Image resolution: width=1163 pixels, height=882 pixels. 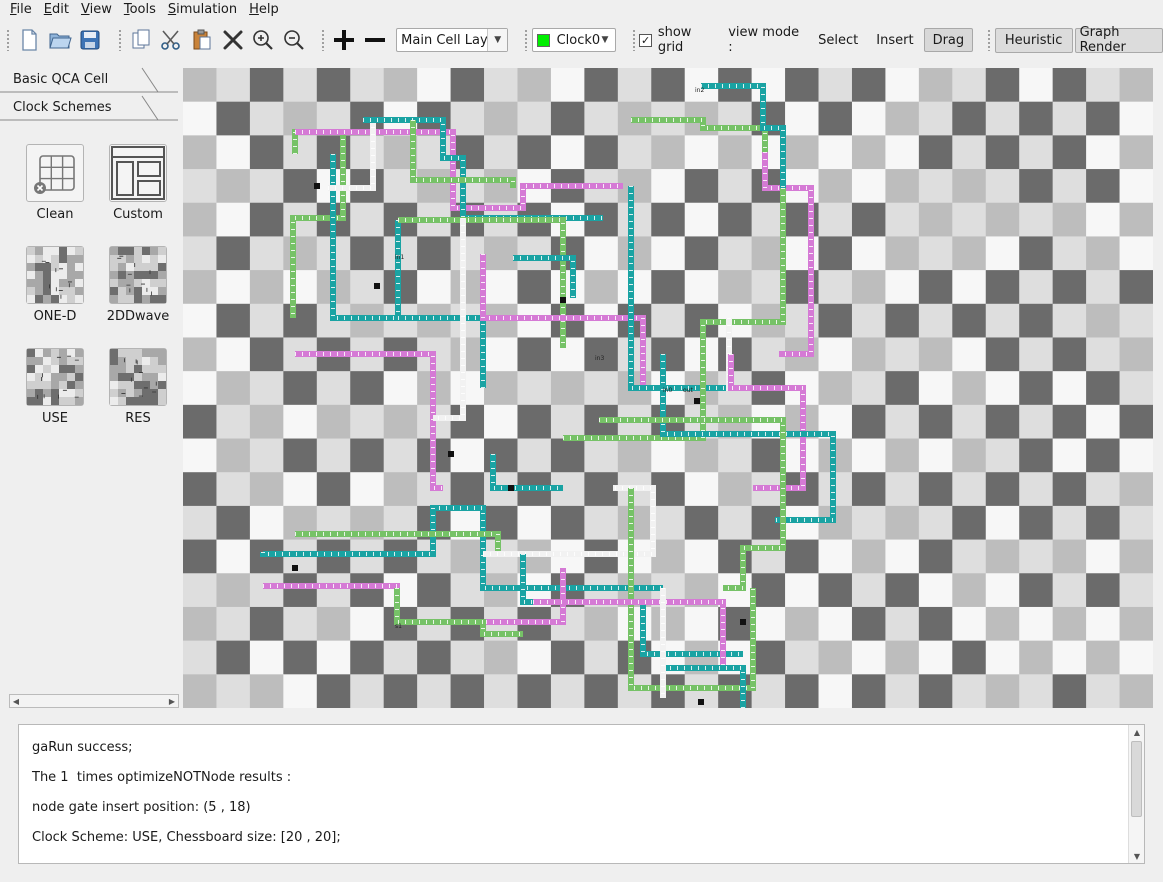 What do you see at coordinates (55, 183) in the screenshot?
I see `scheme-clean: Clean` at bounding box center [55, 183].